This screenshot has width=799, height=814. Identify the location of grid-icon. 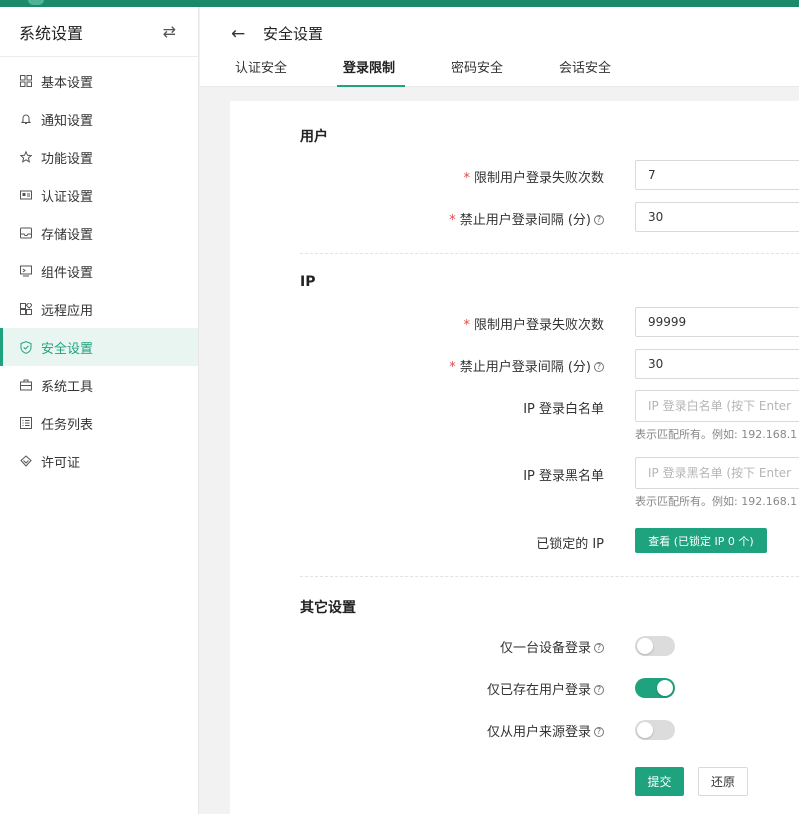
(25, 81).